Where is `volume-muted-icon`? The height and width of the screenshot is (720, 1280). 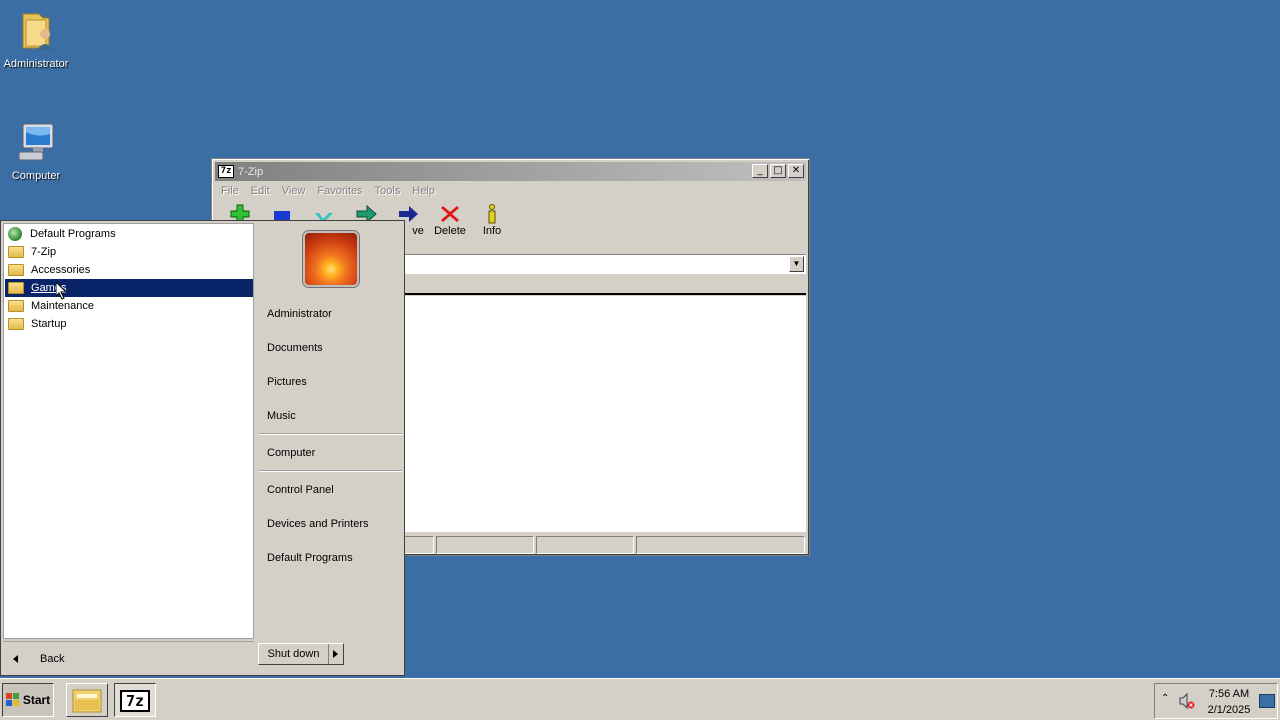
volume-muted-icon is located at coordinates (1187, 701).